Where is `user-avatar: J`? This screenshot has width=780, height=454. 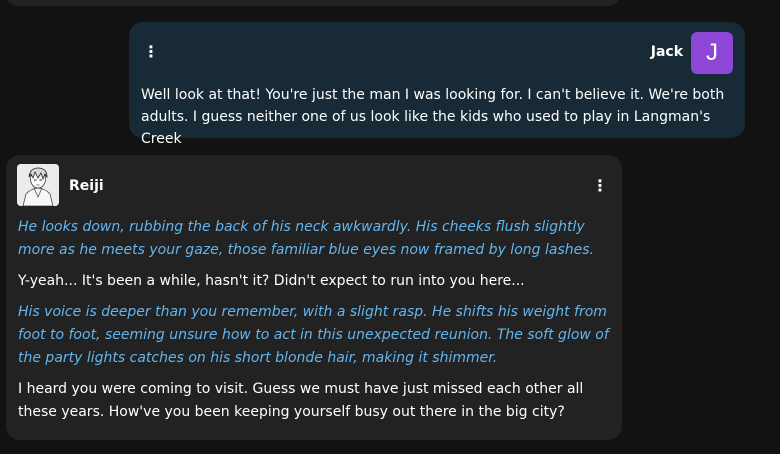
user-avatar: J is located at coordinates (712, 53).